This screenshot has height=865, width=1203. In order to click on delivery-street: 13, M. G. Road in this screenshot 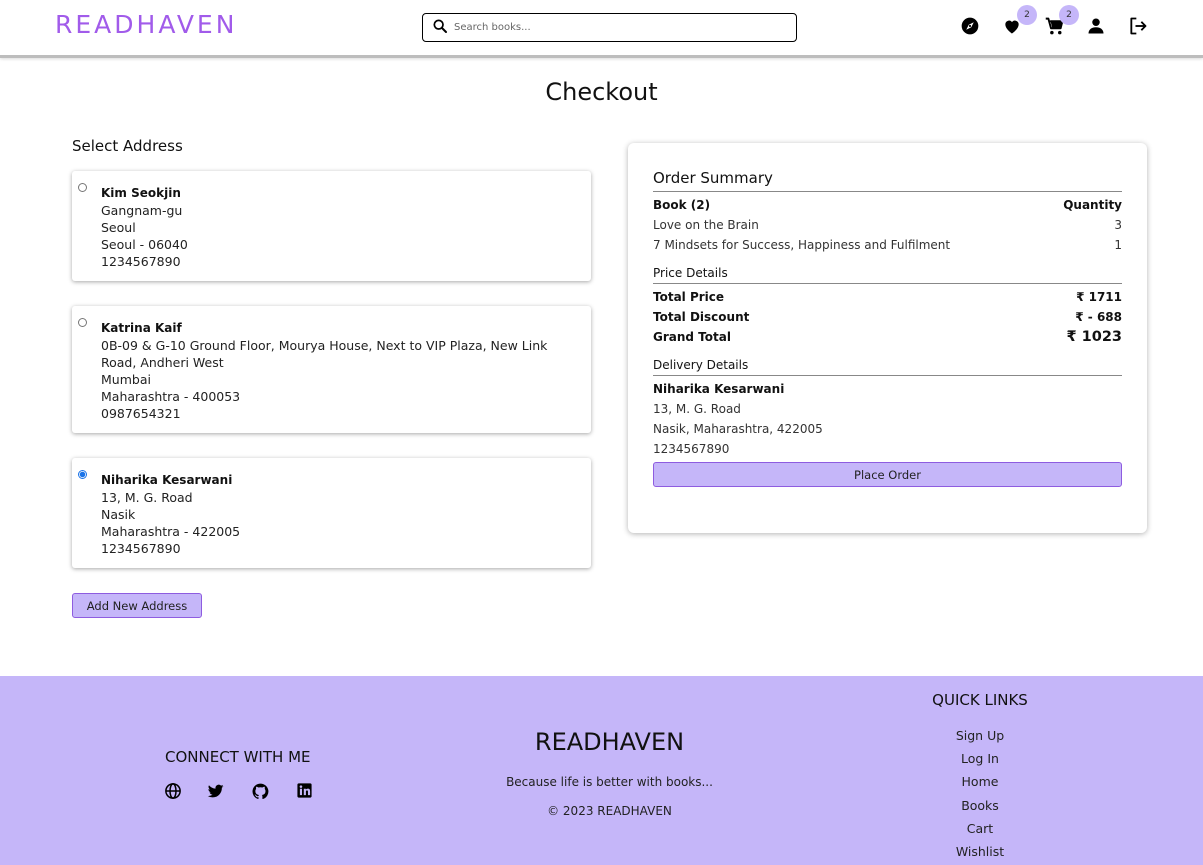, I will do `click(887, 409)`.